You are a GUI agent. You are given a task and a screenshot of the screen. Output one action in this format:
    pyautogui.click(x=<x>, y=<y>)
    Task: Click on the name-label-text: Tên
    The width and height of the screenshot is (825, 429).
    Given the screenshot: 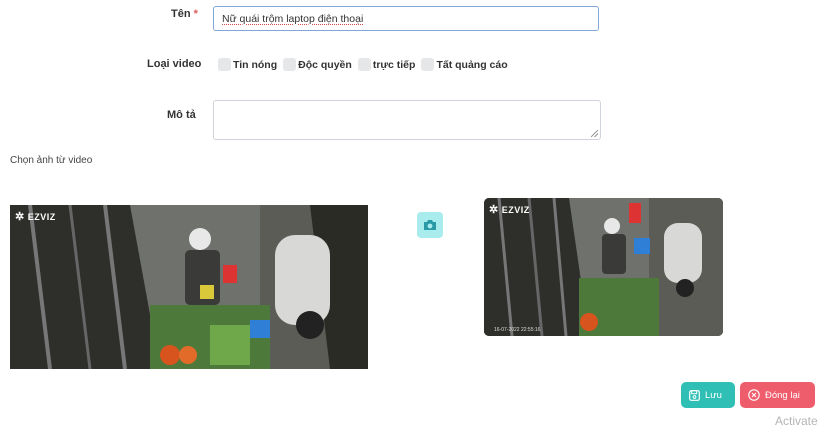 What is the action you would take?
    pyautogui.click(x=181, y=14)
    